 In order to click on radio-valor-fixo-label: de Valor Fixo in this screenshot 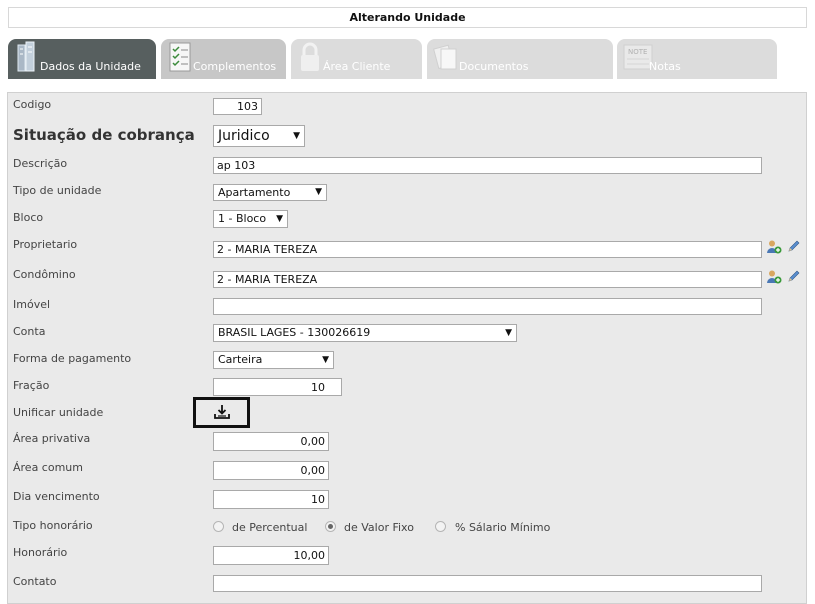, I will do `click(379, 527)`.